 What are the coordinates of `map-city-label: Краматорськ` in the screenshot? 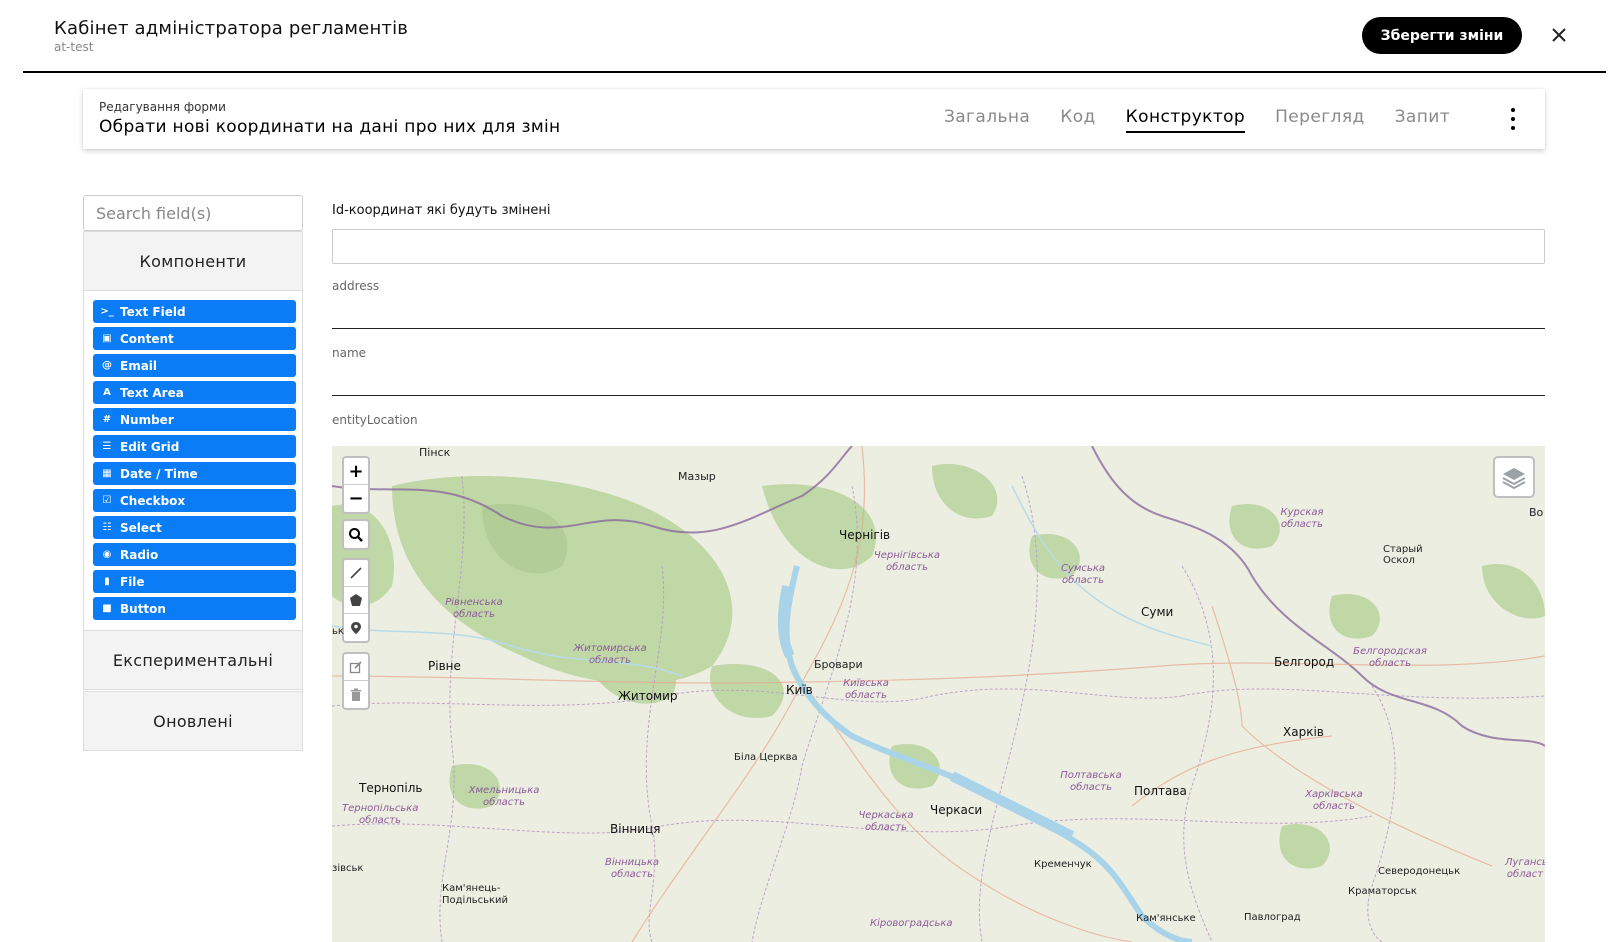 It's located at (1382, 891).